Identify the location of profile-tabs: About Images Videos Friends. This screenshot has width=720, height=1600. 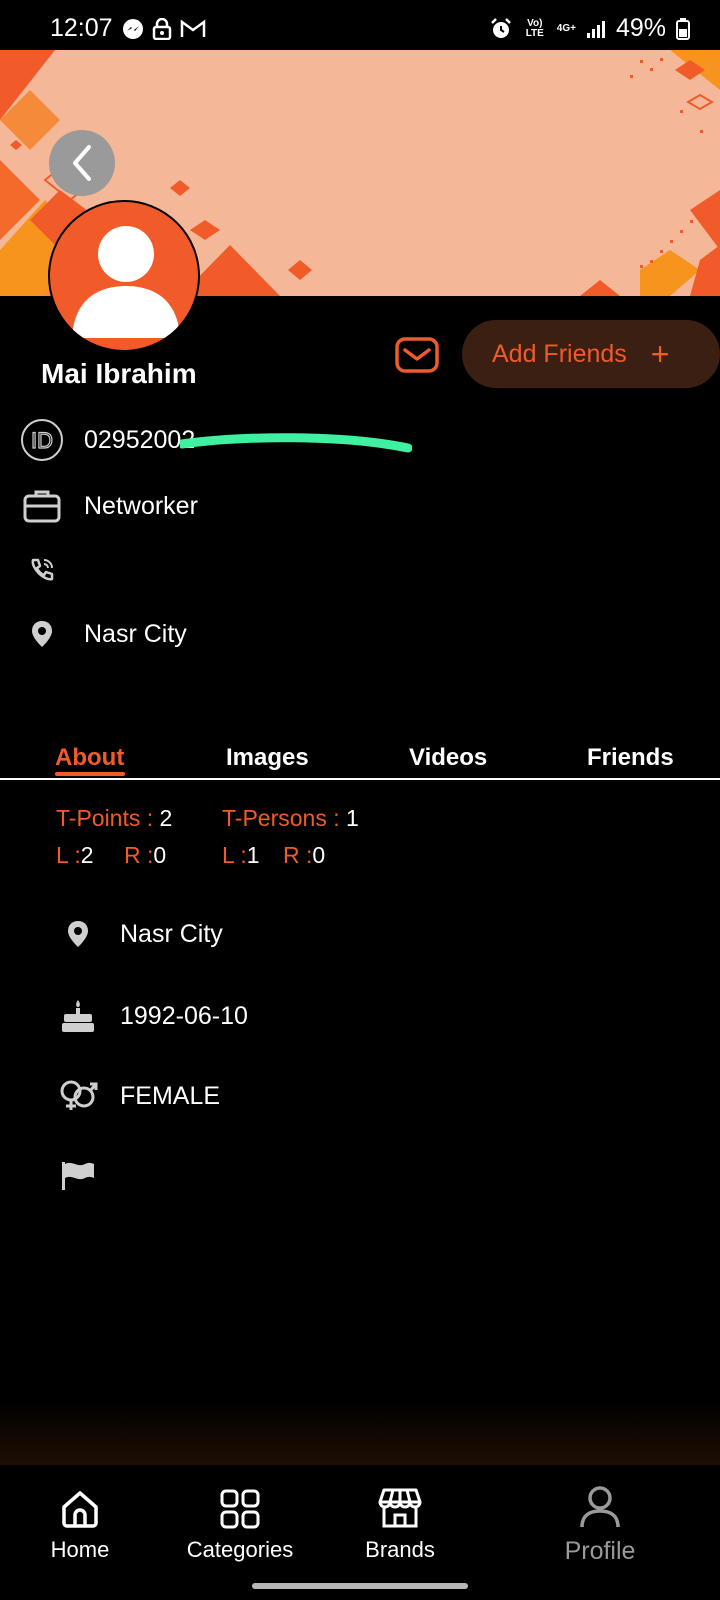
(360, 760).